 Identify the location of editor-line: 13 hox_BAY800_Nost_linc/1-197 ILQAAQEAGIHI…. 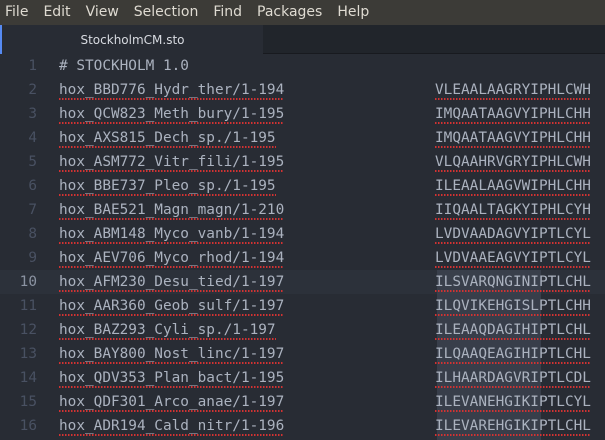
(302, 354).